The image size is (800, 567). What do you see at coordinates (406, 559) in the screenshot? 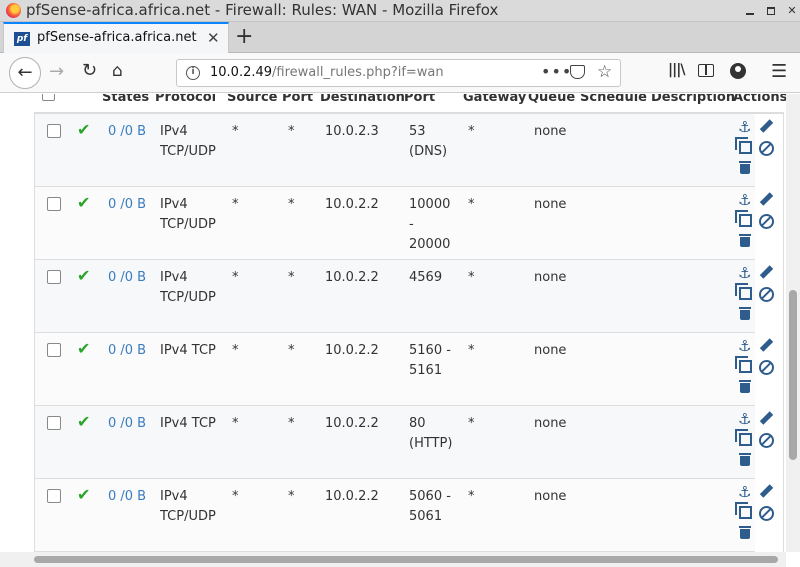
I see `horizontal-scroll-thumb` at bounding box center [406, 559].